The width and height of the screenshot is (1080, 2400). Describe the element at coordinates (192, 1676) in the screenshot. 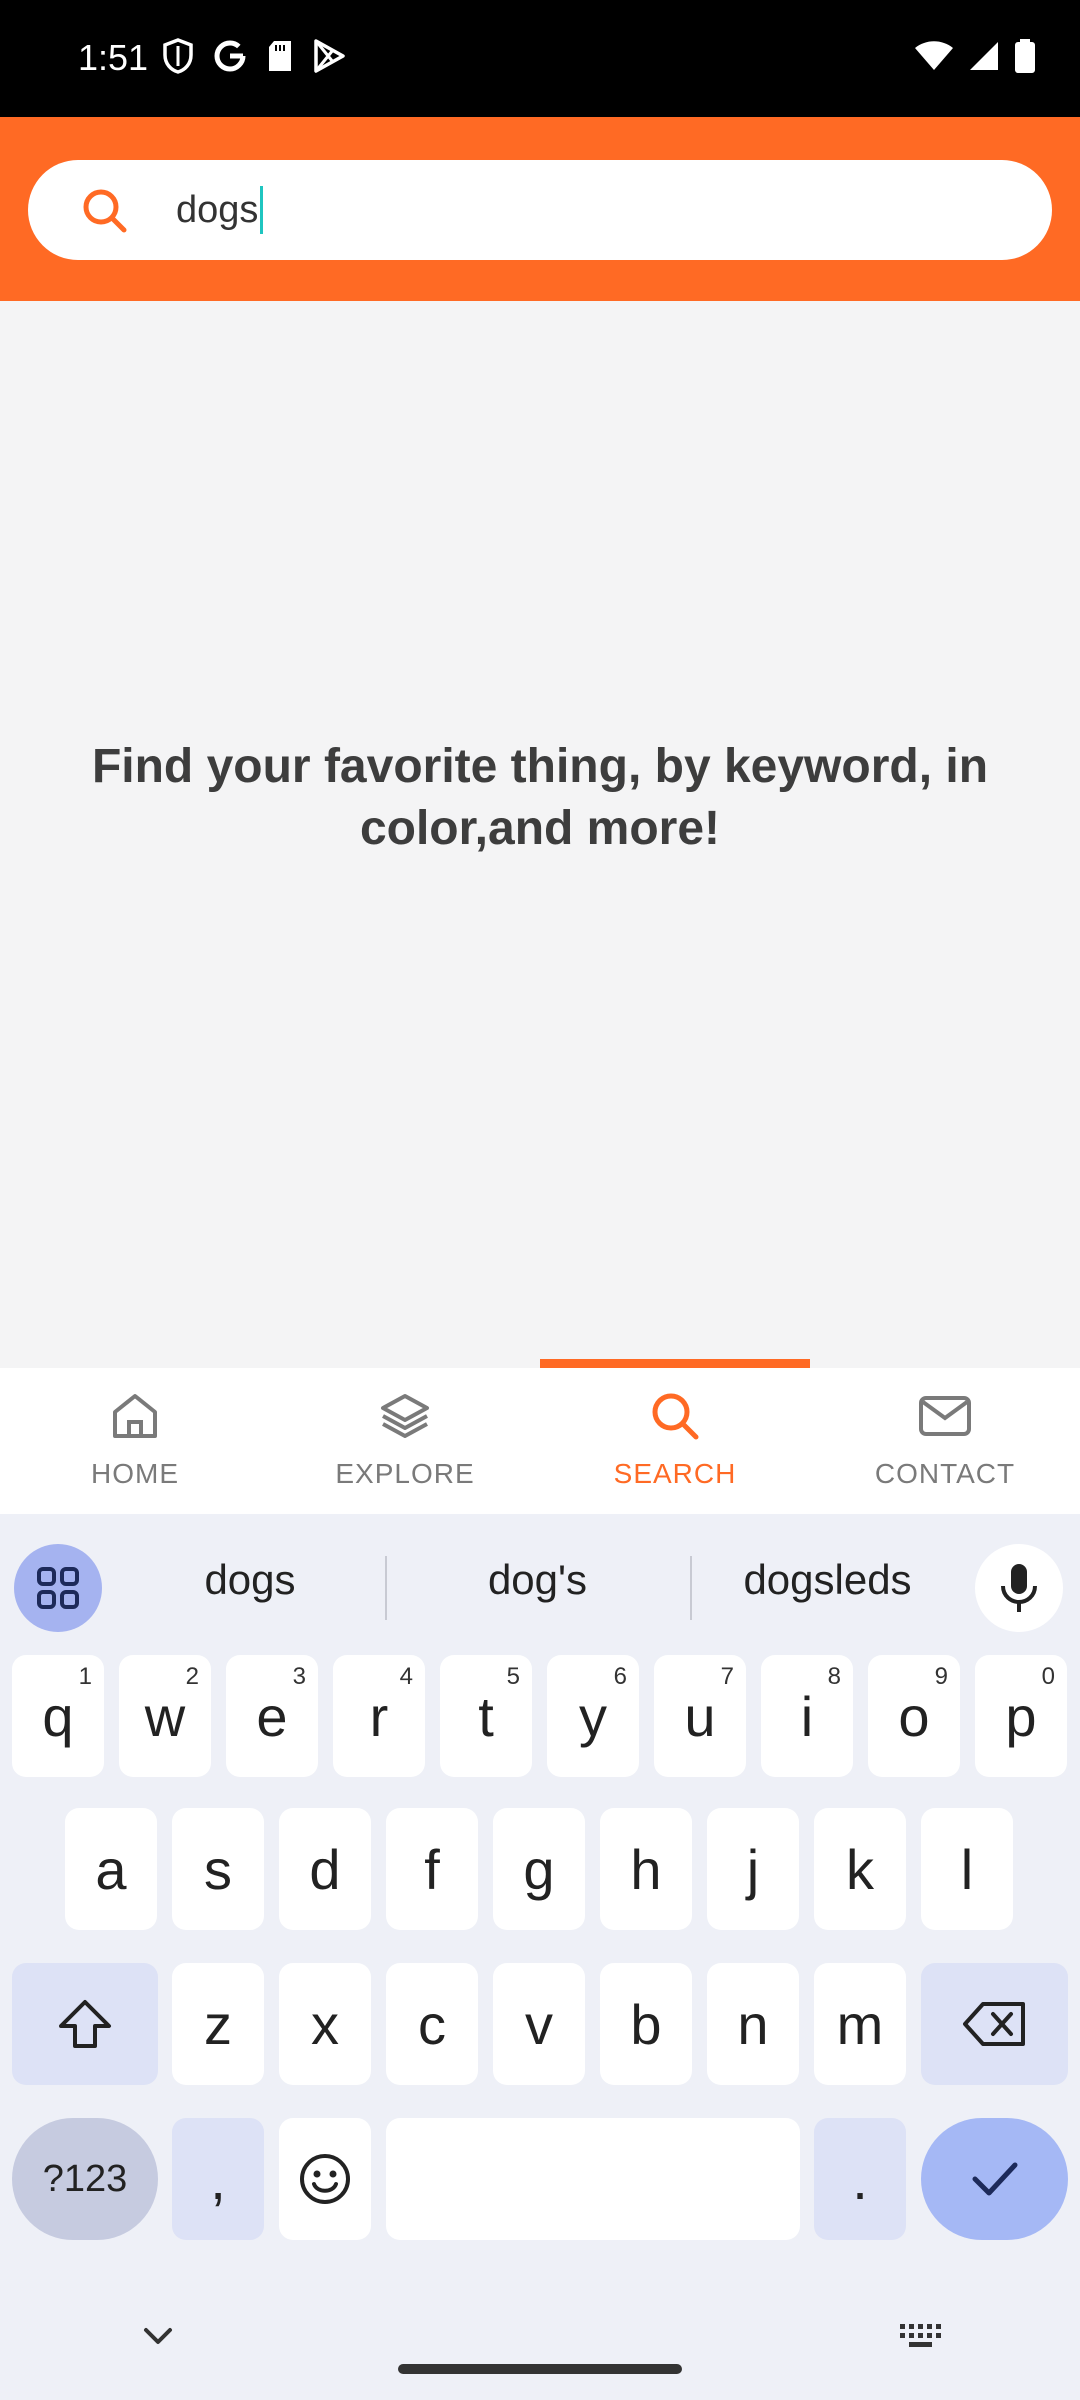

I see `key-hint: 2` at that location.